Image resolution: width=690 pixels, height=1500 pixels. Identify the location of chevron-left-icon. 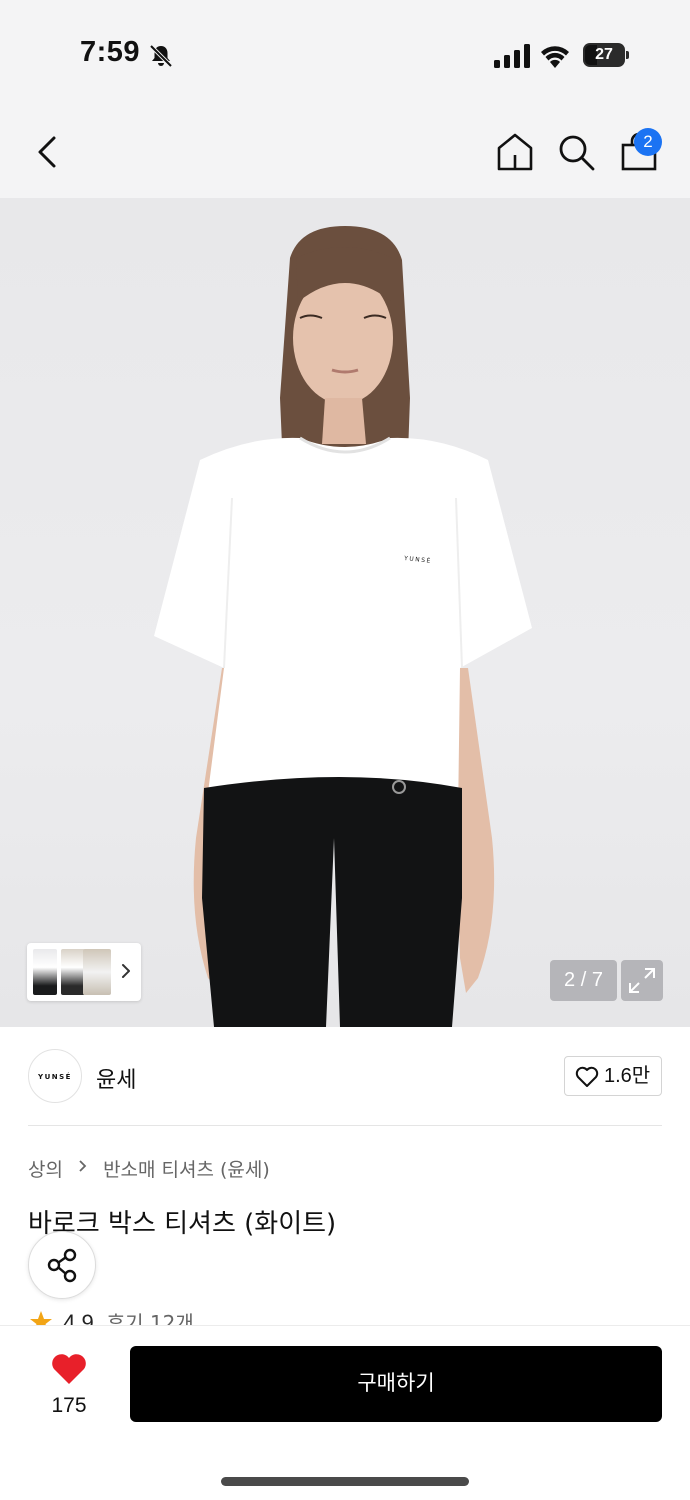
(48, 152).